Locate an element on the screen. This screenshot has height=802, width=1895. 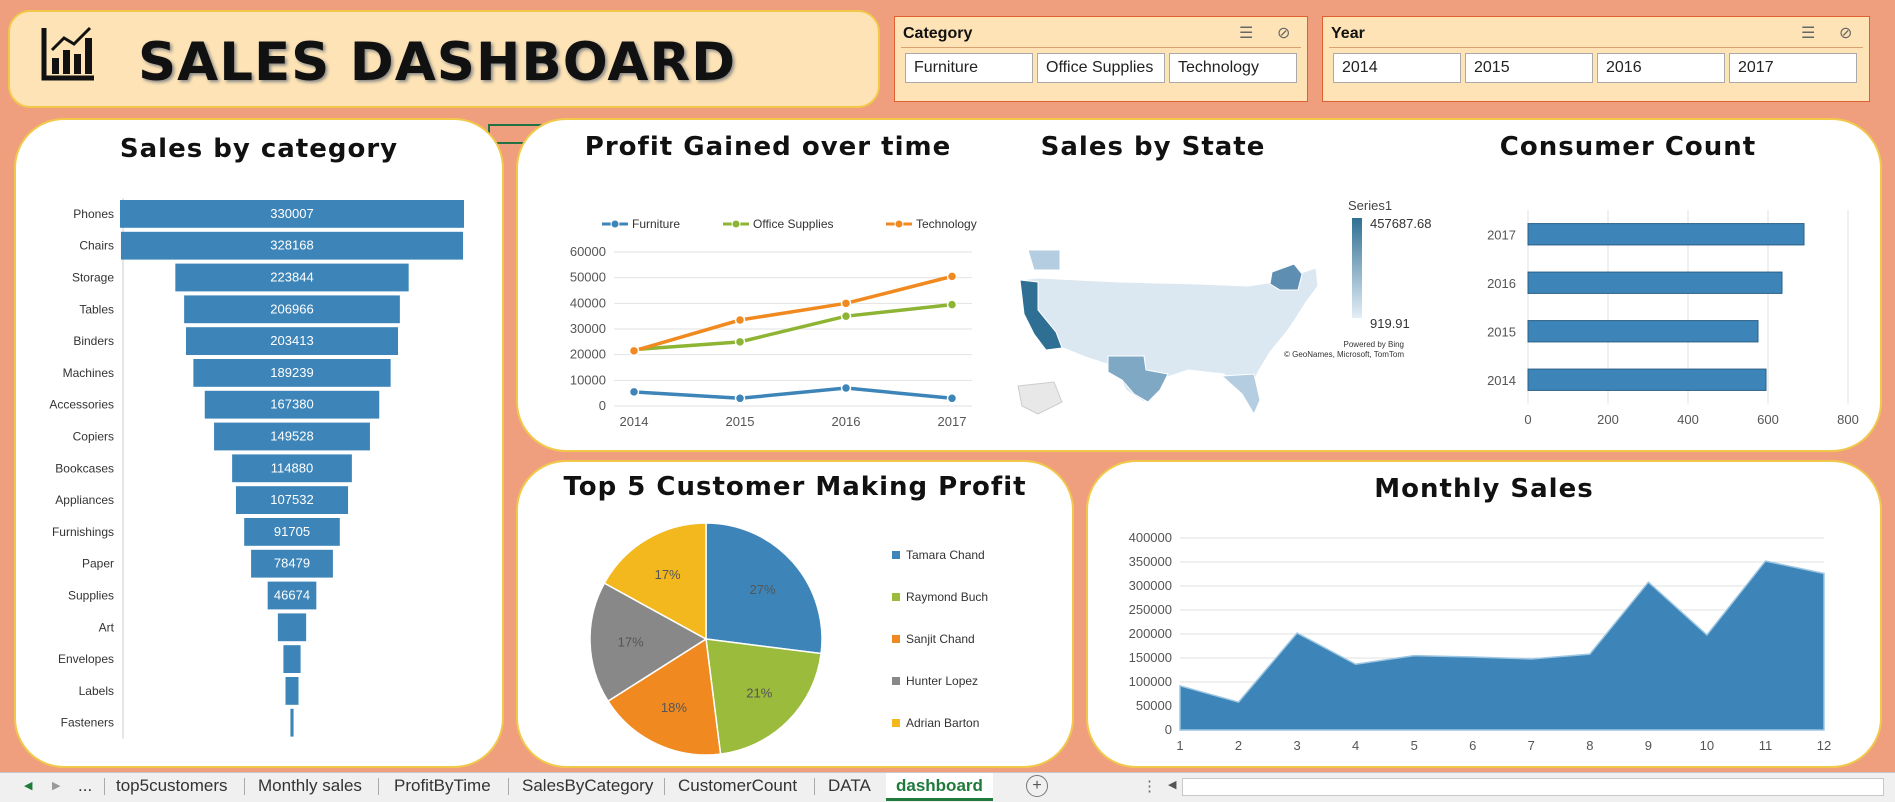
x-tick-label: 600 is located at coordinates (1768, 419).